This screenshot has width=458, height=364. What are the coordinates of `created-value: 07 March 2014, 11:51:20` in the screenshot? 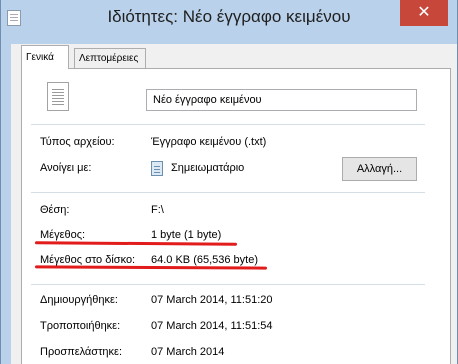 It's located at (212, 300).